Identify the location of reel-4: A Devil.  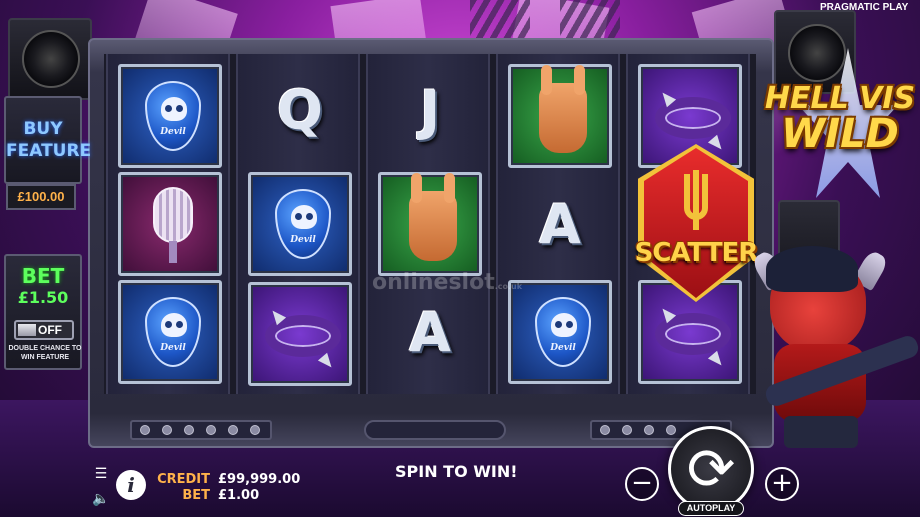
(558, 224).